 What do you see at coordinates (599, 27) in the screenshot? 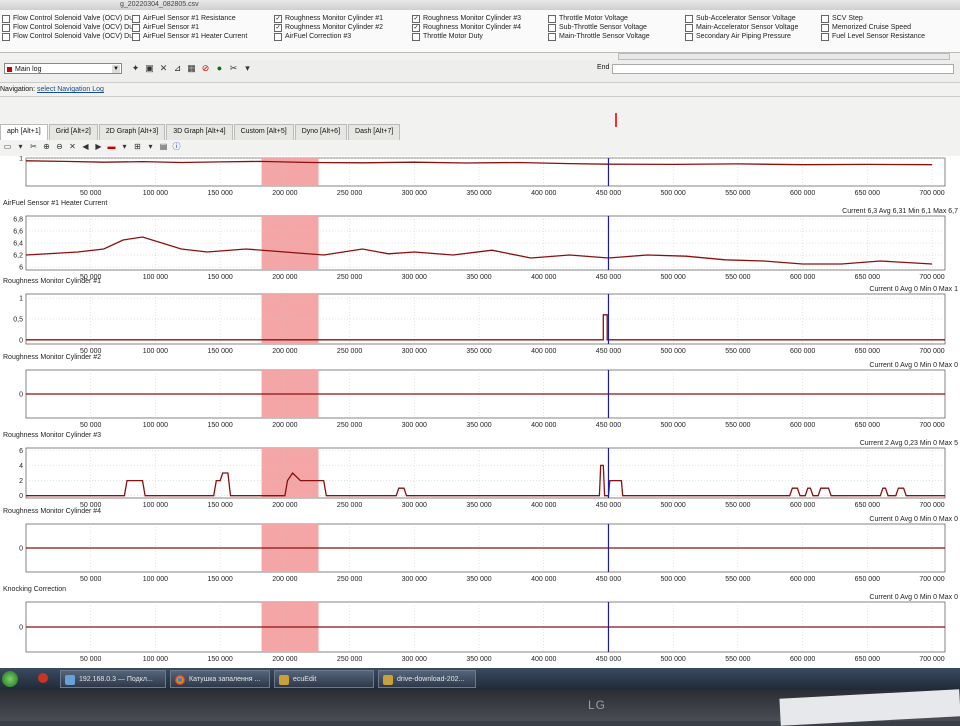
I see `param-item: Sub-Throttle Sensor Voltage` at bounding box center [599, 27].